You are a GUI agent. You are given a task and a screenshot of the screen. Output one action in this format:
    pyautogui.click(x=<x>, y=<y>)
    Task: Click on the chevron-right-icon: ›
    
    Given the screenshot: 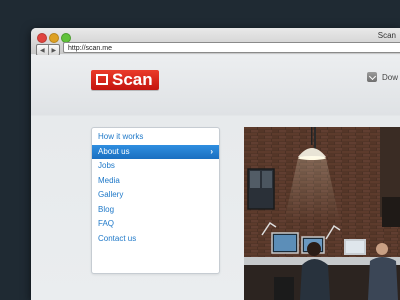 What is the action you would take?
    pyautogui.click(x=211, y=151)
    